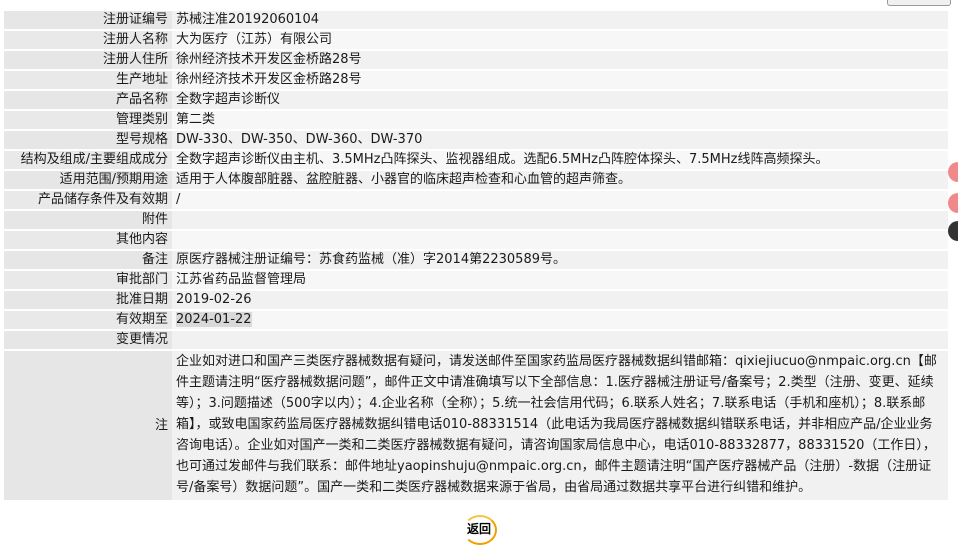 The image size is (958, 546). What do you see at coordinates (88, 260) in the screenshot?
I see `row-label: 备注` at bounding box center [88, 260].